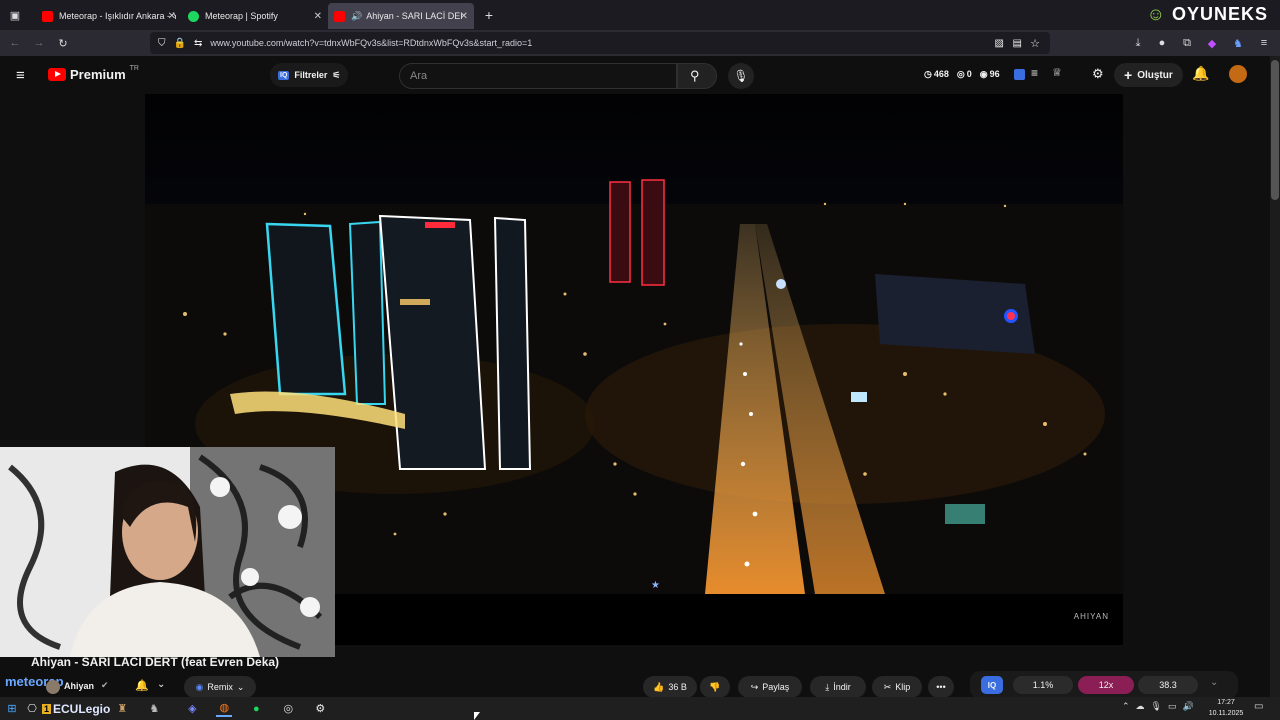 This screenshot has width=1280, height=720. What do you see at coordinates (670, 687) in the screenshot?
I see `like-button: 👍 36 B` at bounding box center [670, 687].